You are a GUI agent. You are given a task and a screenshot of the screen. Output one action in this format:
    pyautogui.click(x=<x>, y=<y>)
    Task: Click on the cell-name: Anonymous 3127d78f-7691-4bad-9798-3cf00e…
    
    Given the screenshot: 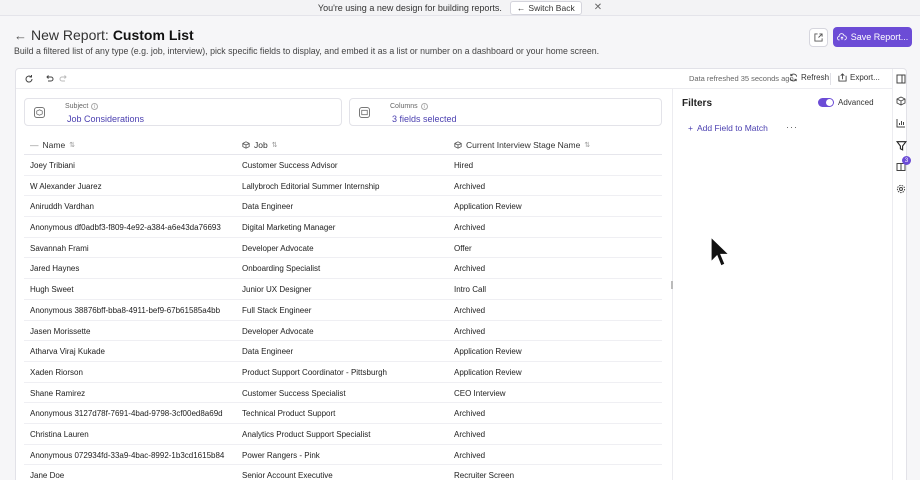 What is the action you would take?
    pyautogui.click(x=126, y=414)
    